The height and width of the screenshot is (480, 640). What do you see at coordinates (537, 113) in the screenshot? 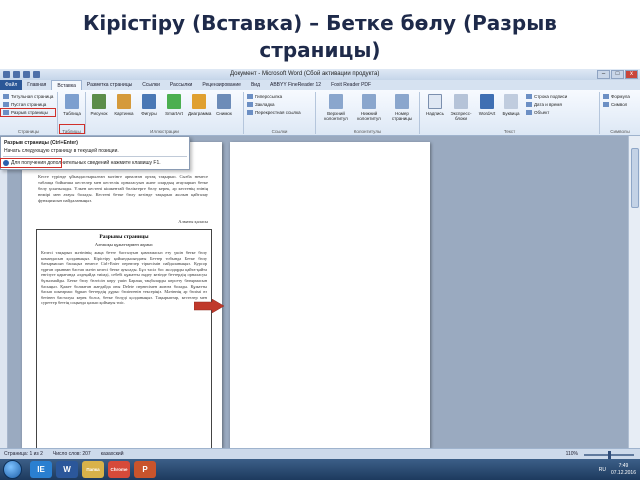
I see `object-button: Объект` at bounding box center [537, 113].